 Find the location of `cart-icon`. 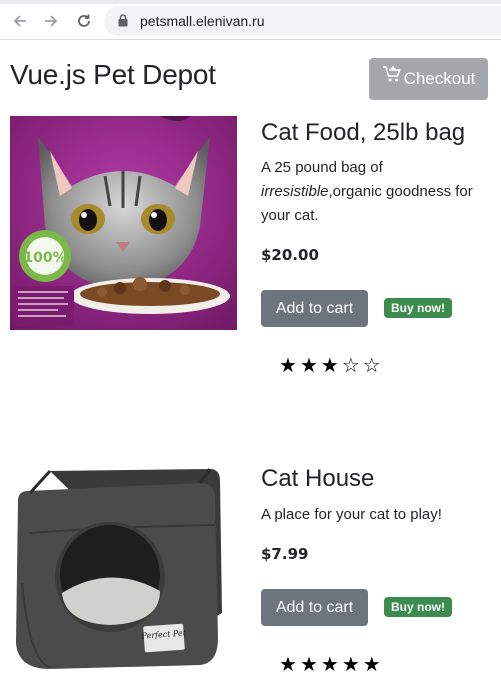

cart-icon is located at coordinates (392, 76).